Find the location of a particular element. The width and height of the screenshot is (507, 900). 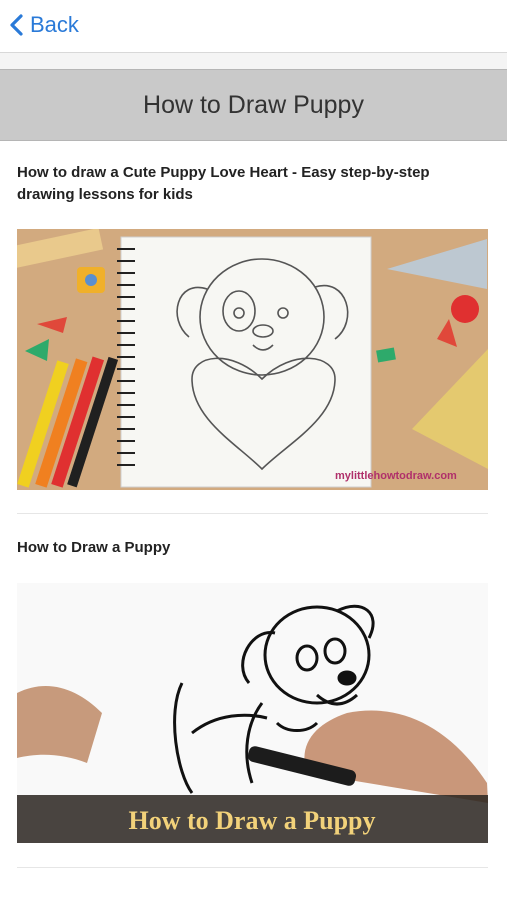

chevron-left-icon is located at coordinates (16, 25).